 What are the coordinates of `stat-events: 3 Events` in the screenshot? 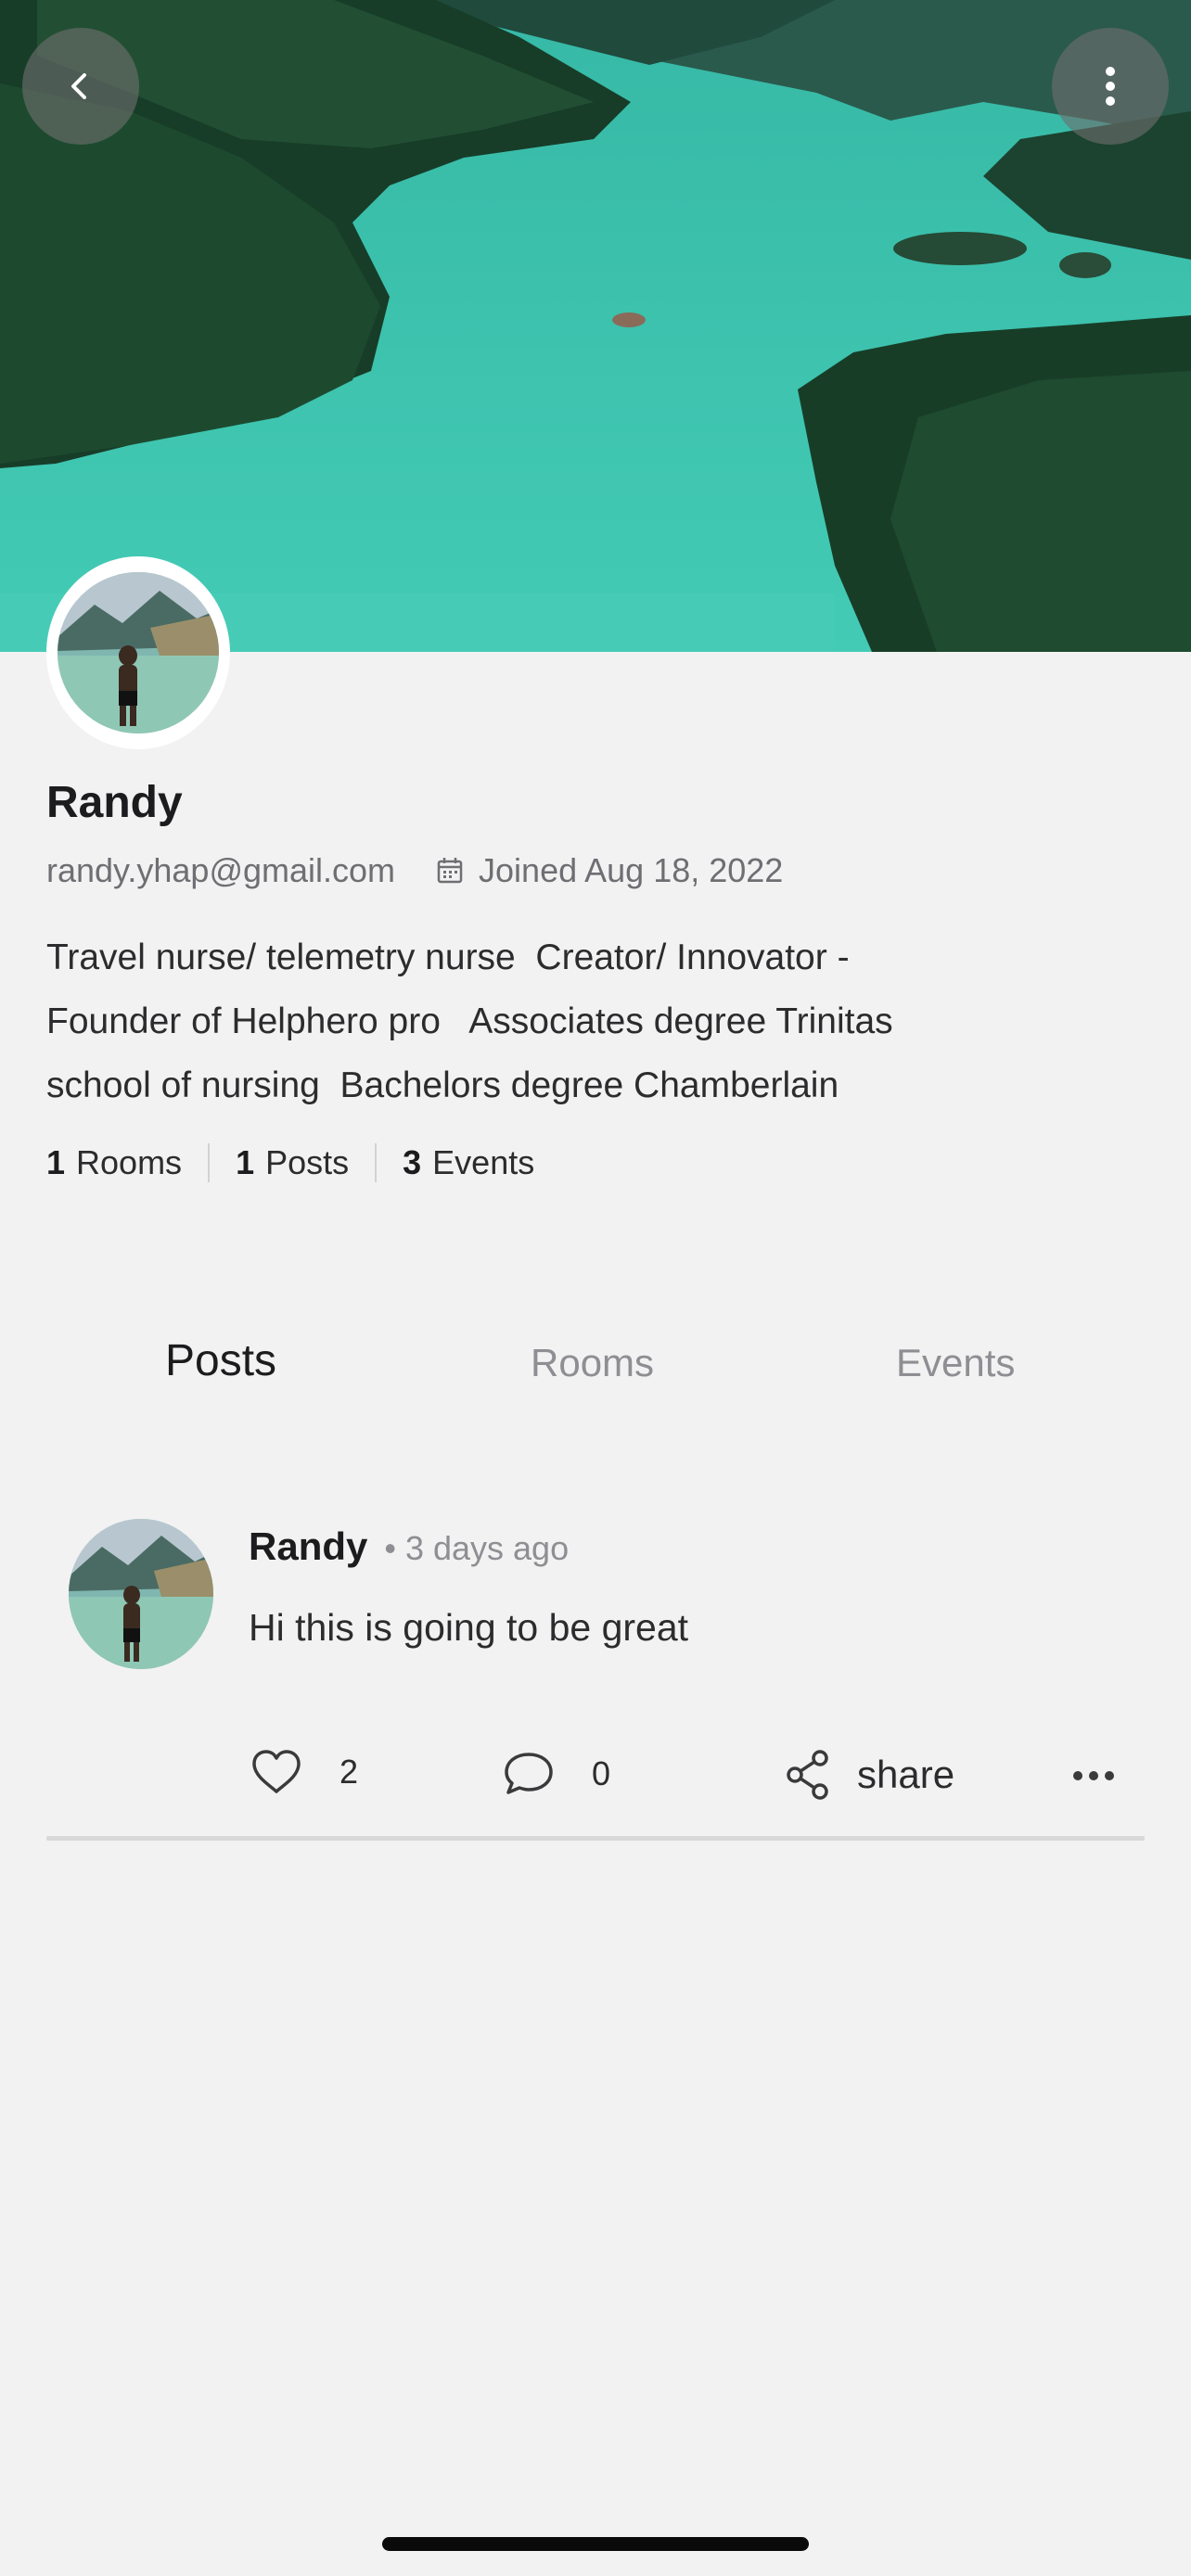 It's located at (467, 1163).